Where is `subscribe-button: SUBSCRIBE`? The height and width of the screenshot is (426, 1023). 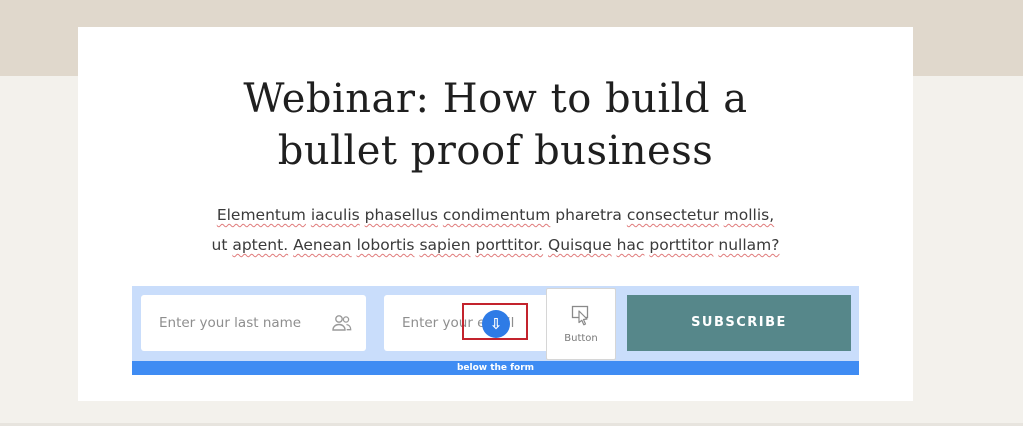 subscribe-button: SUBSCRIBE is located at coordinates (739, 323).